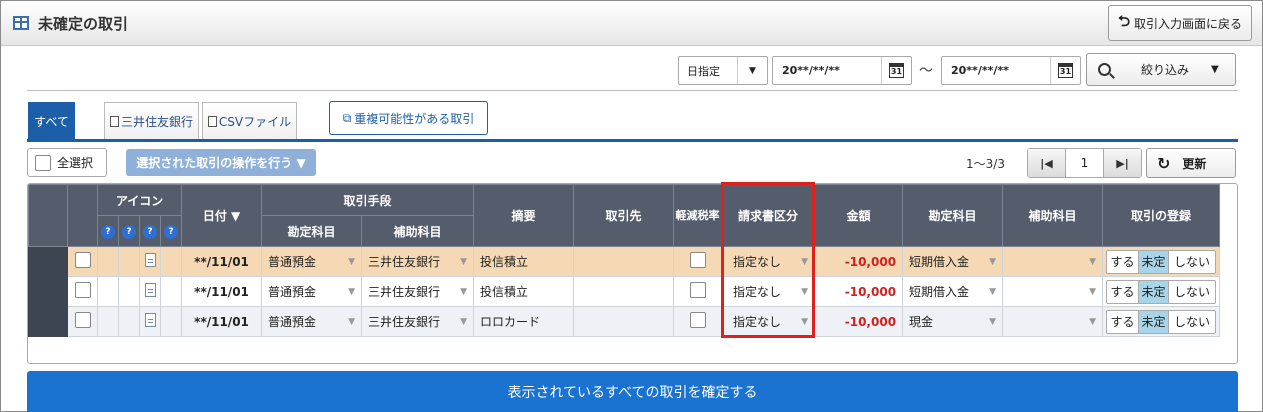 The width and height of the screenshot is (1263, 412). Describe the element at coordinates (21, 23) in the screenshot. I see `ledger-icon` at that location.